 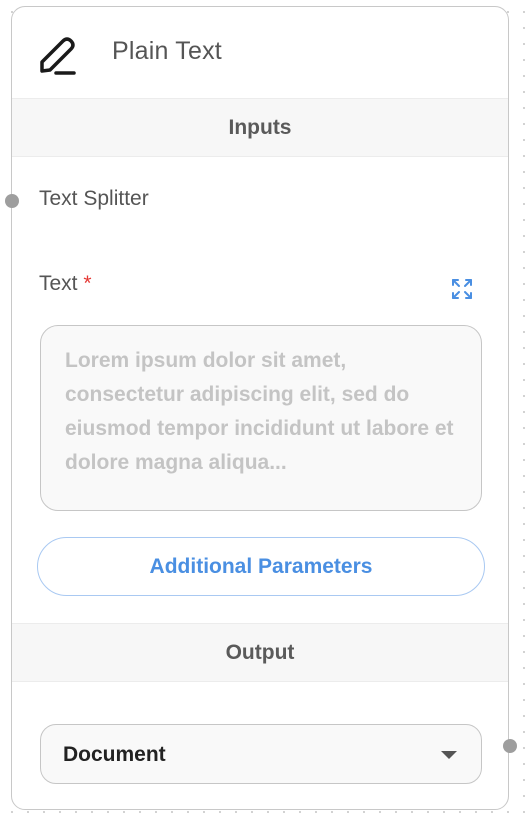 What do you see at coordinates (261, 754) in the screenshot?
I see `output-type-select: Document` at bounding box center [261, 754].